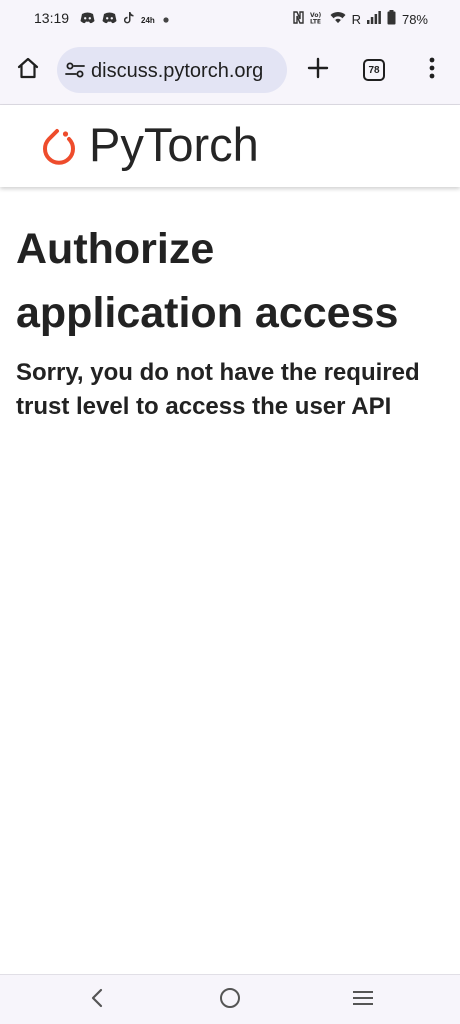  I want to click on 24h-icon: 24h, so click(148, 20).